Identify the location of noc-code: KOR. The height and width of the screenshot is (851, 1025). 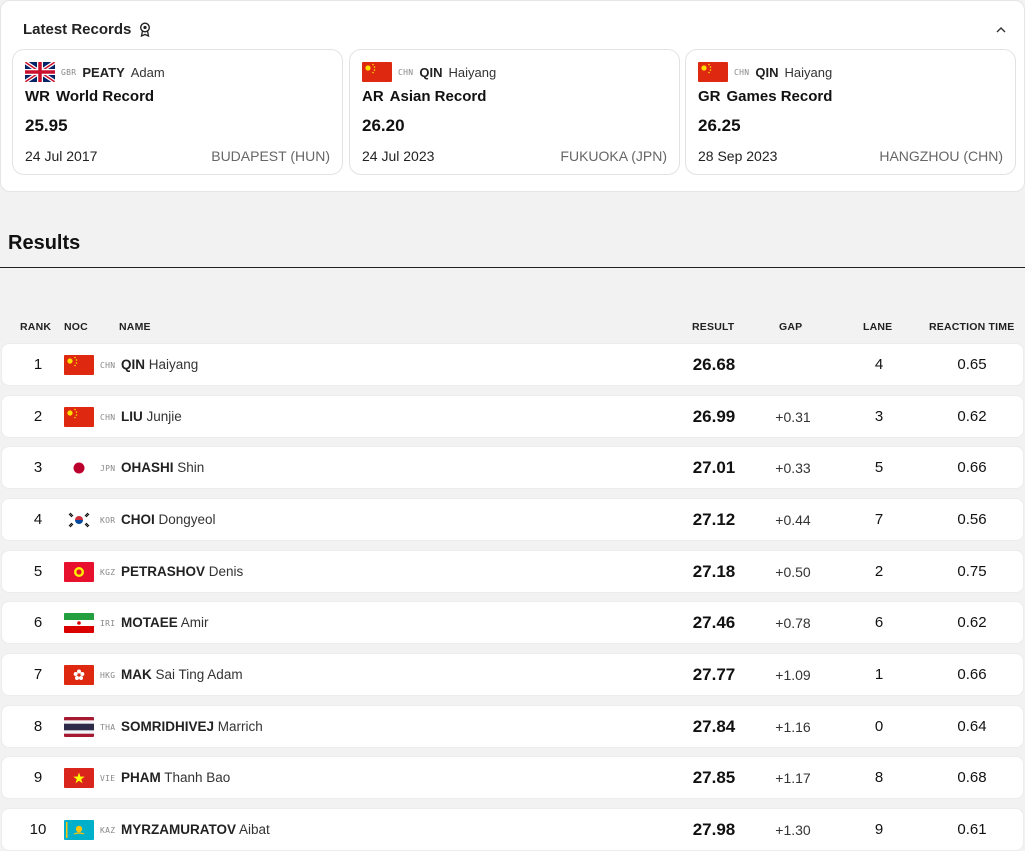
(108, 520).